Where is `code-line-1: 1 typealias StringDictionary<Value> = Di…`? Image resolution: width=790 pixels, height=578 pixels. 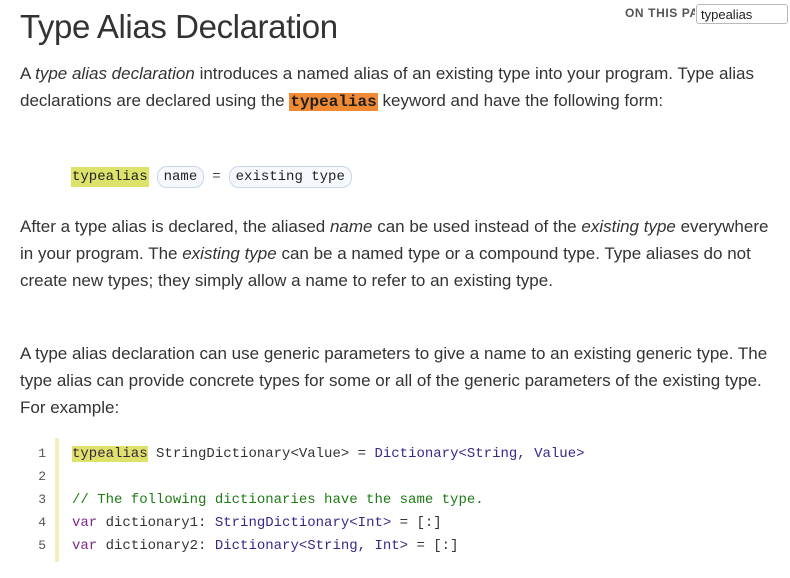
code-line-1: 1 typealias StringDictionary<Value> = Di… is located at coordinates (302, 453).